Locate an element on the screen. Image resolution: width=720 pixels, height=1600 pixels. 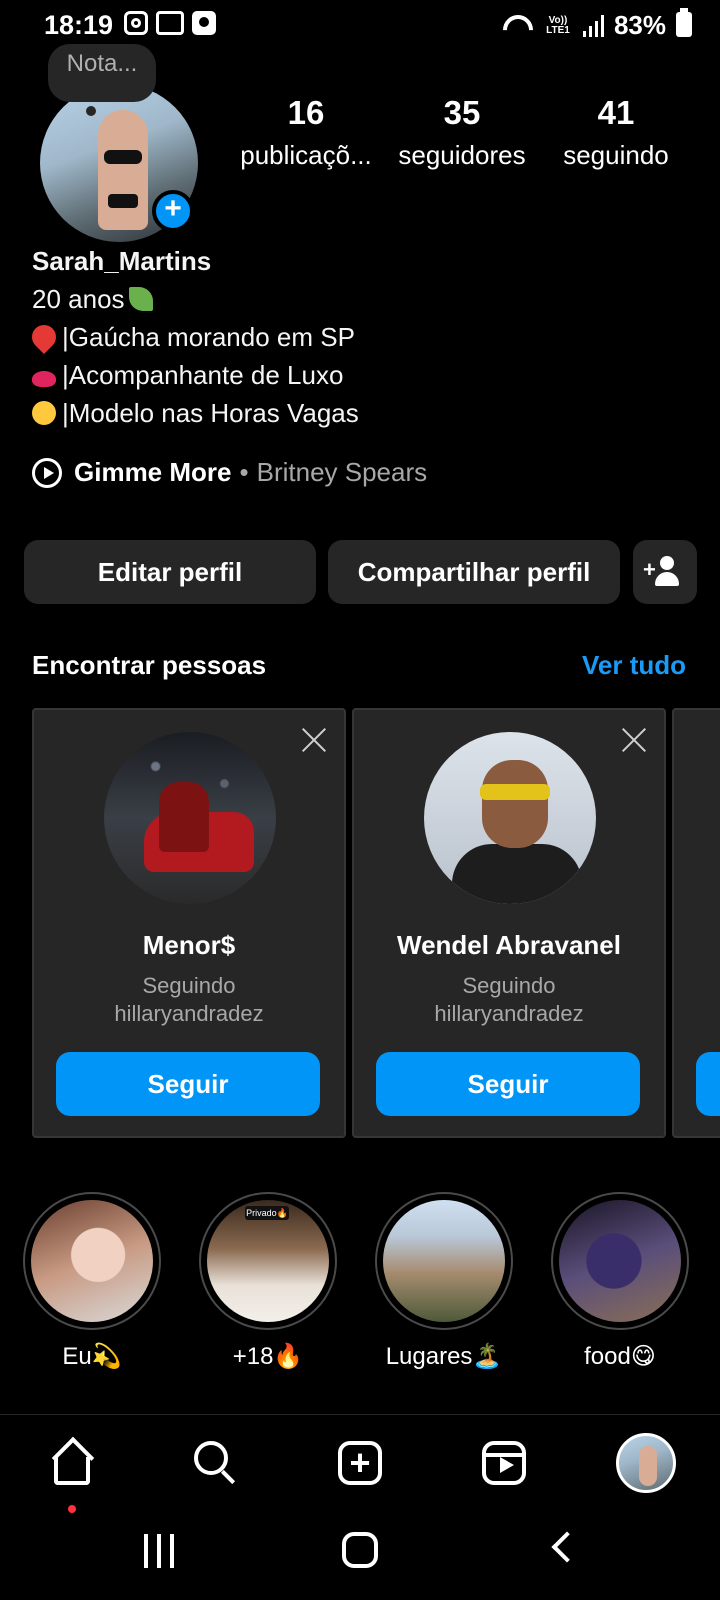
system-navigation-bar is located at coordinates (360, 1557).